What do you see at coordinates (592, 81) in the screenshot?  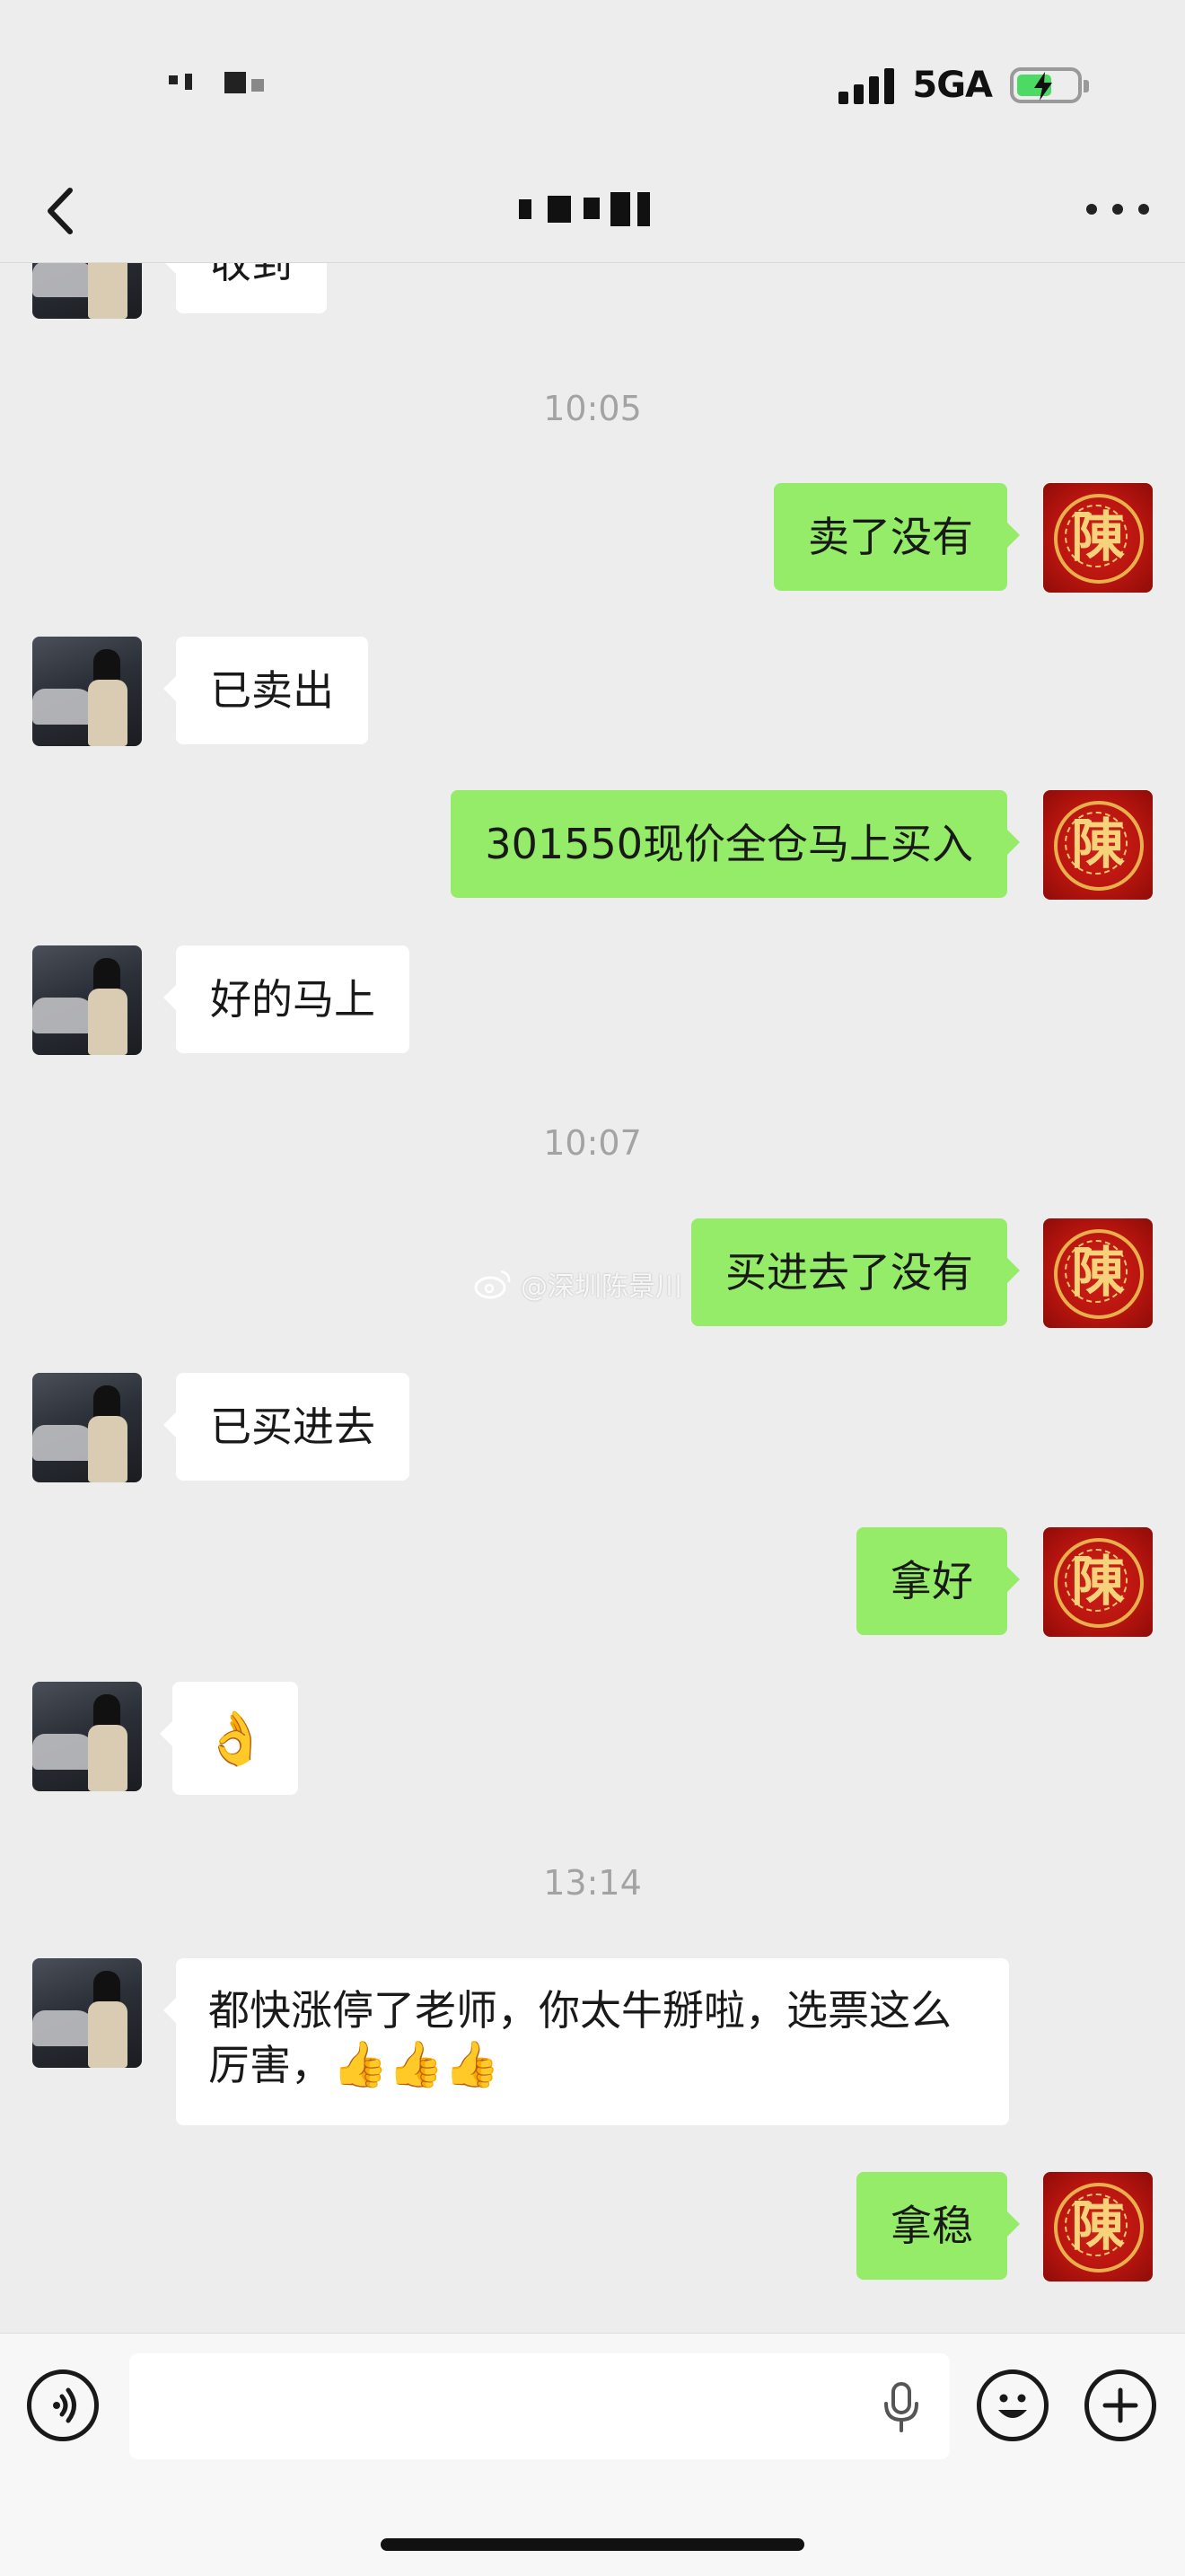 I see `status-bar: 5GA` at bounding box center [592, 81].